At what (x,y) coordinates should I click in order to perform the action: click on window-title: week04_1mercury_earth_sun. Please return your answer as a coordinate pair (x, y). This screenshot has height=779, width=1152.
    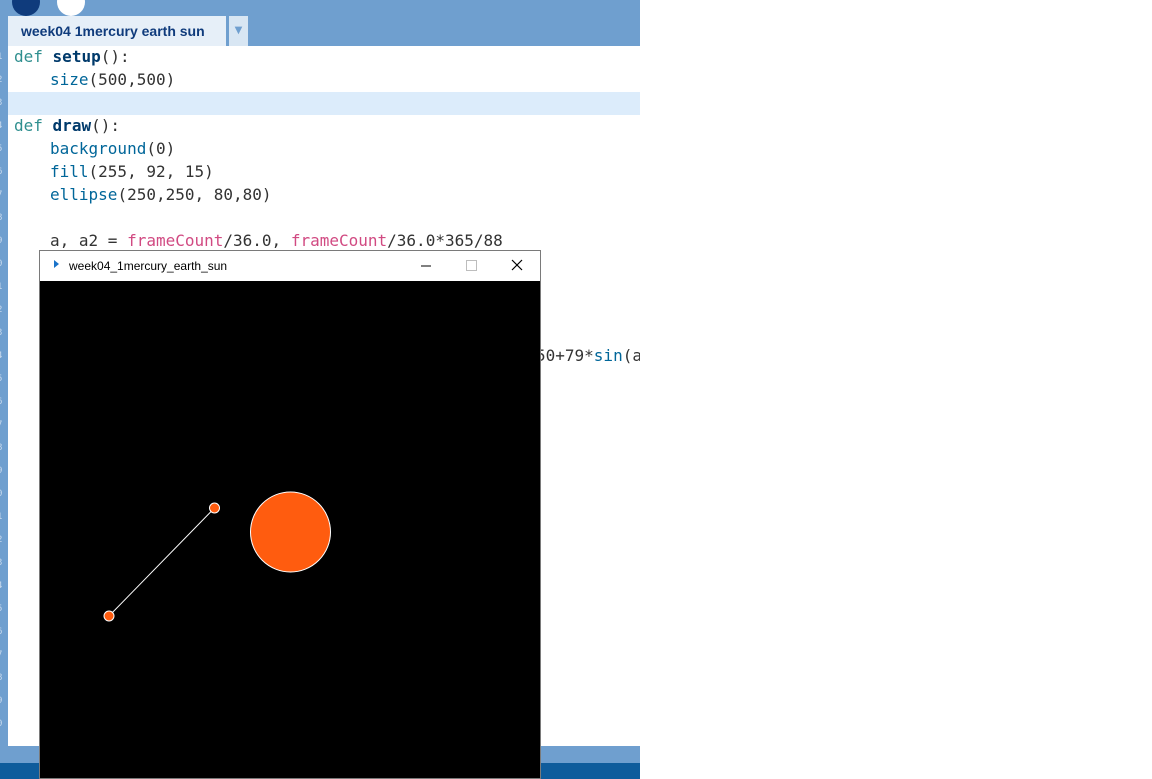
    Looking at the image, I should click on (148, 266).